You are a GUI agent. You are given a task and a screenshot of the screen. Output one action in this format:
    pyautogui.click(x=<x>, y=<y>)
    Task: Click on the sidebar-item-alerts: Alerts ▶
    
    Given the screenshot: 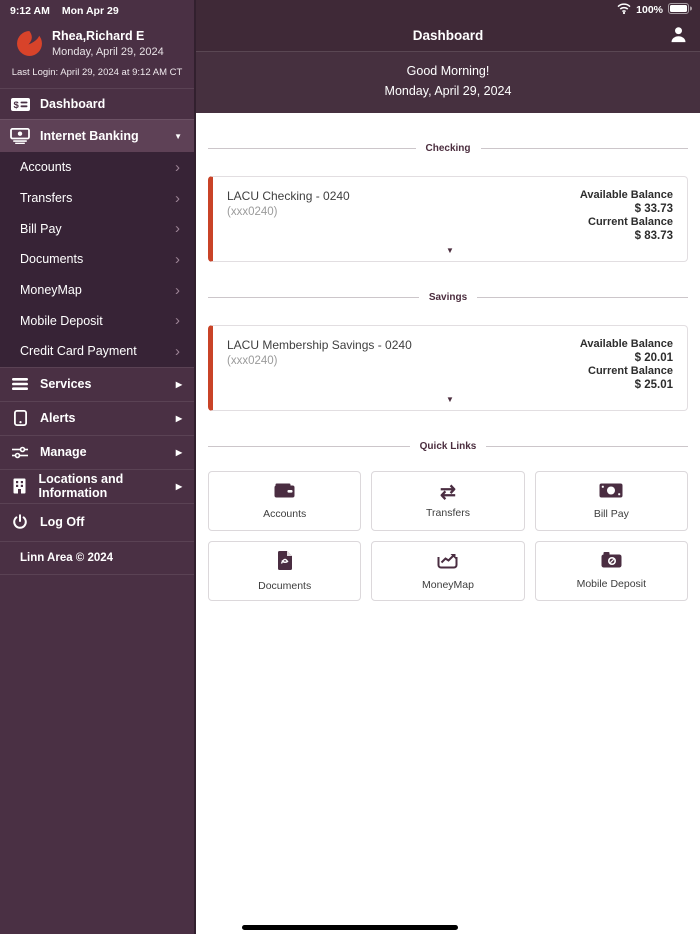 What is the action you would take?
    pyautogui.click(x=97, y=417)
    